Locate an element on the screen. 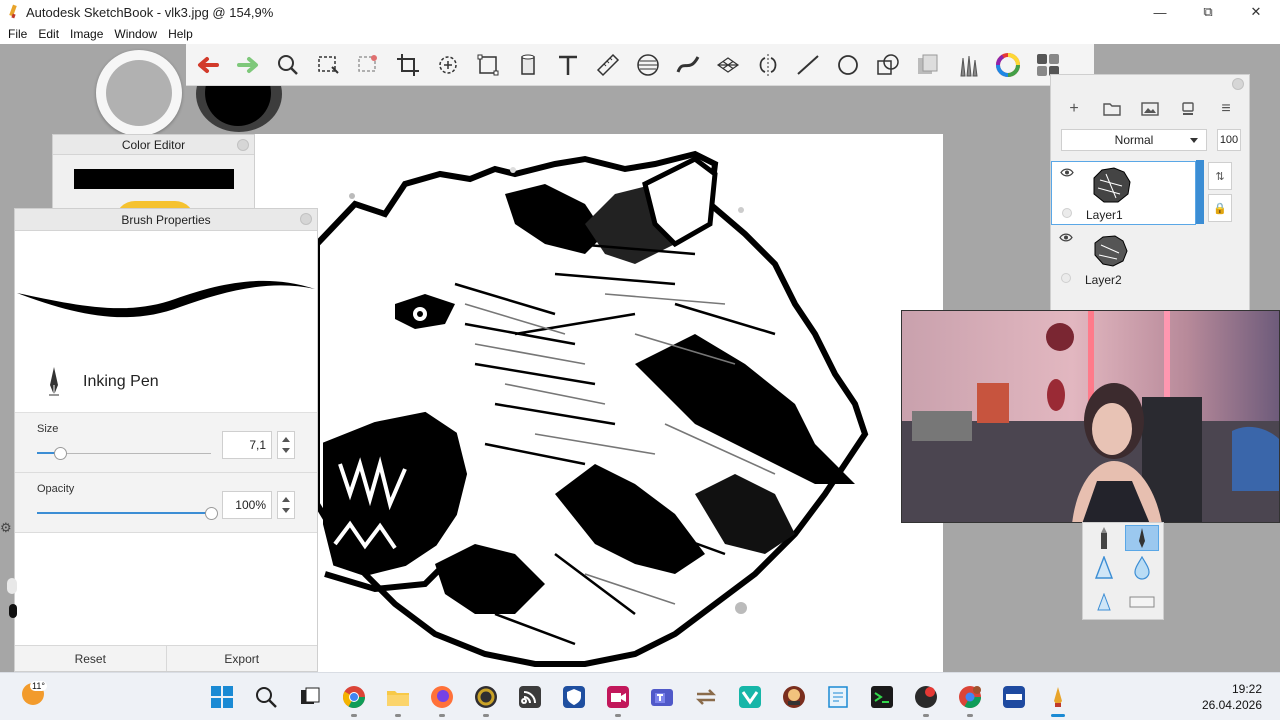 The width and height of the screenshot is (1280, 720). folder-icon is located at coordinates (1112, 109).